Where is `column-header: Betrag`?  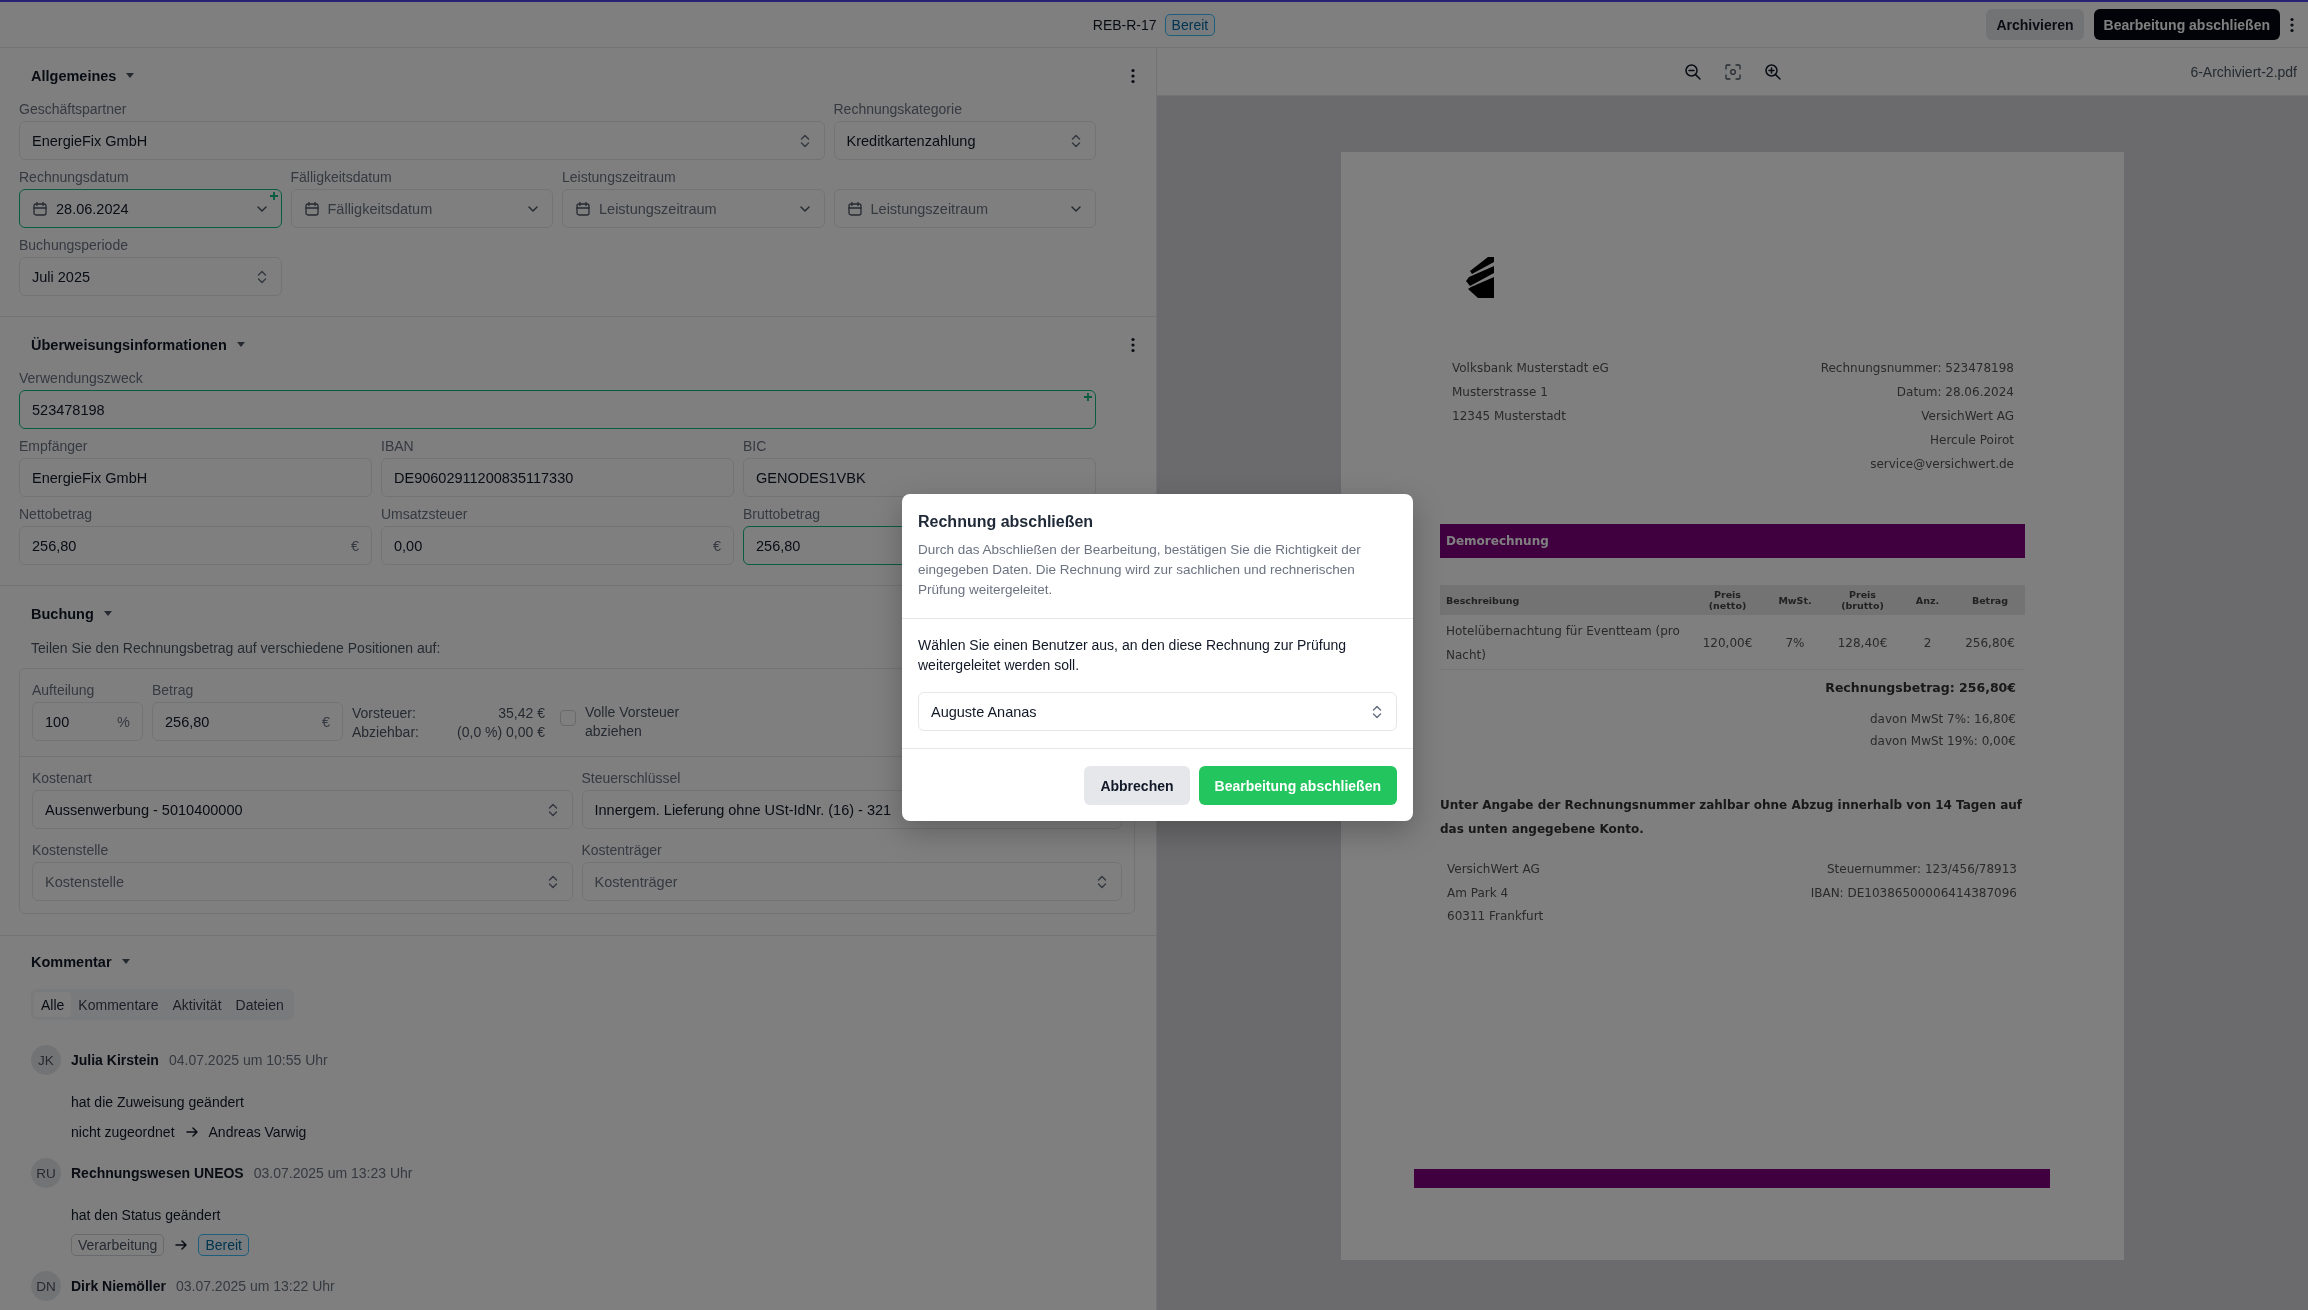 column-header: Betrag is located at coordinates (1990, 600).